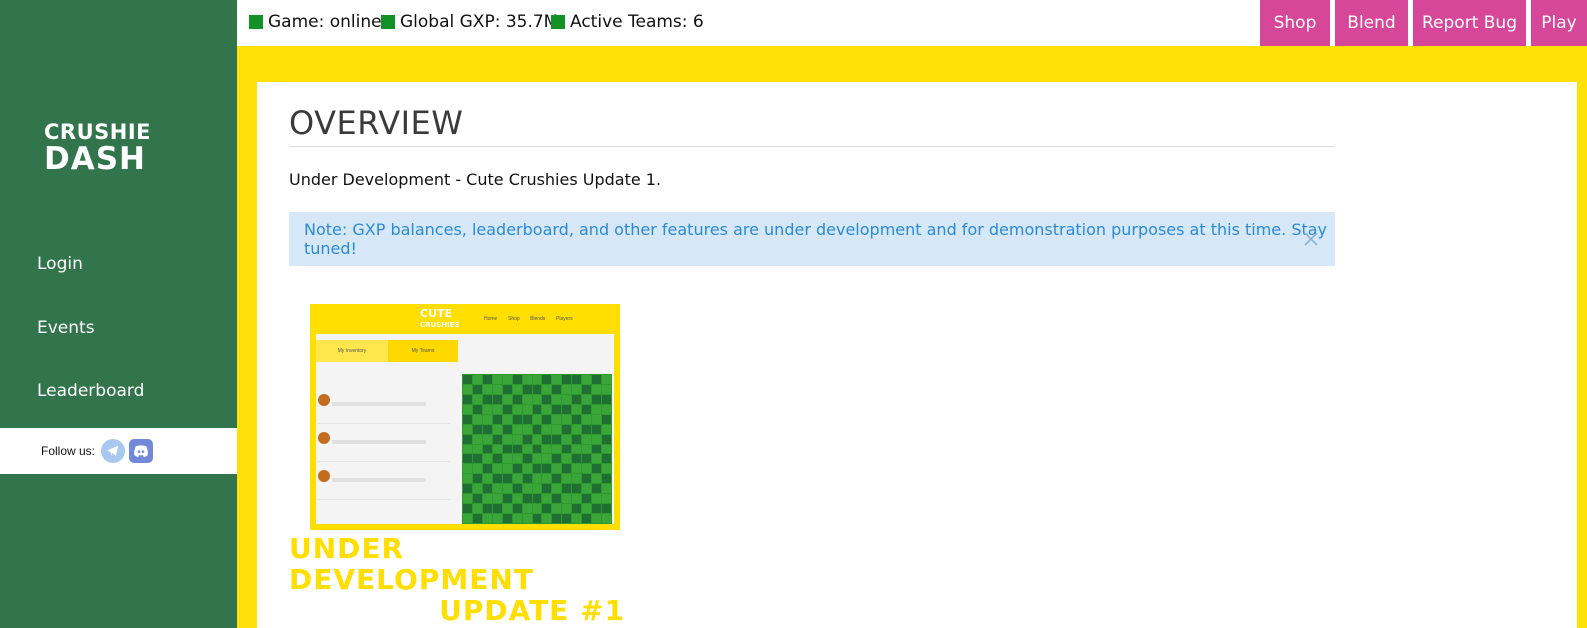 This screenshot has width=1587, height=628. I want to click on shop-button: Shop, so click(1295, 23).